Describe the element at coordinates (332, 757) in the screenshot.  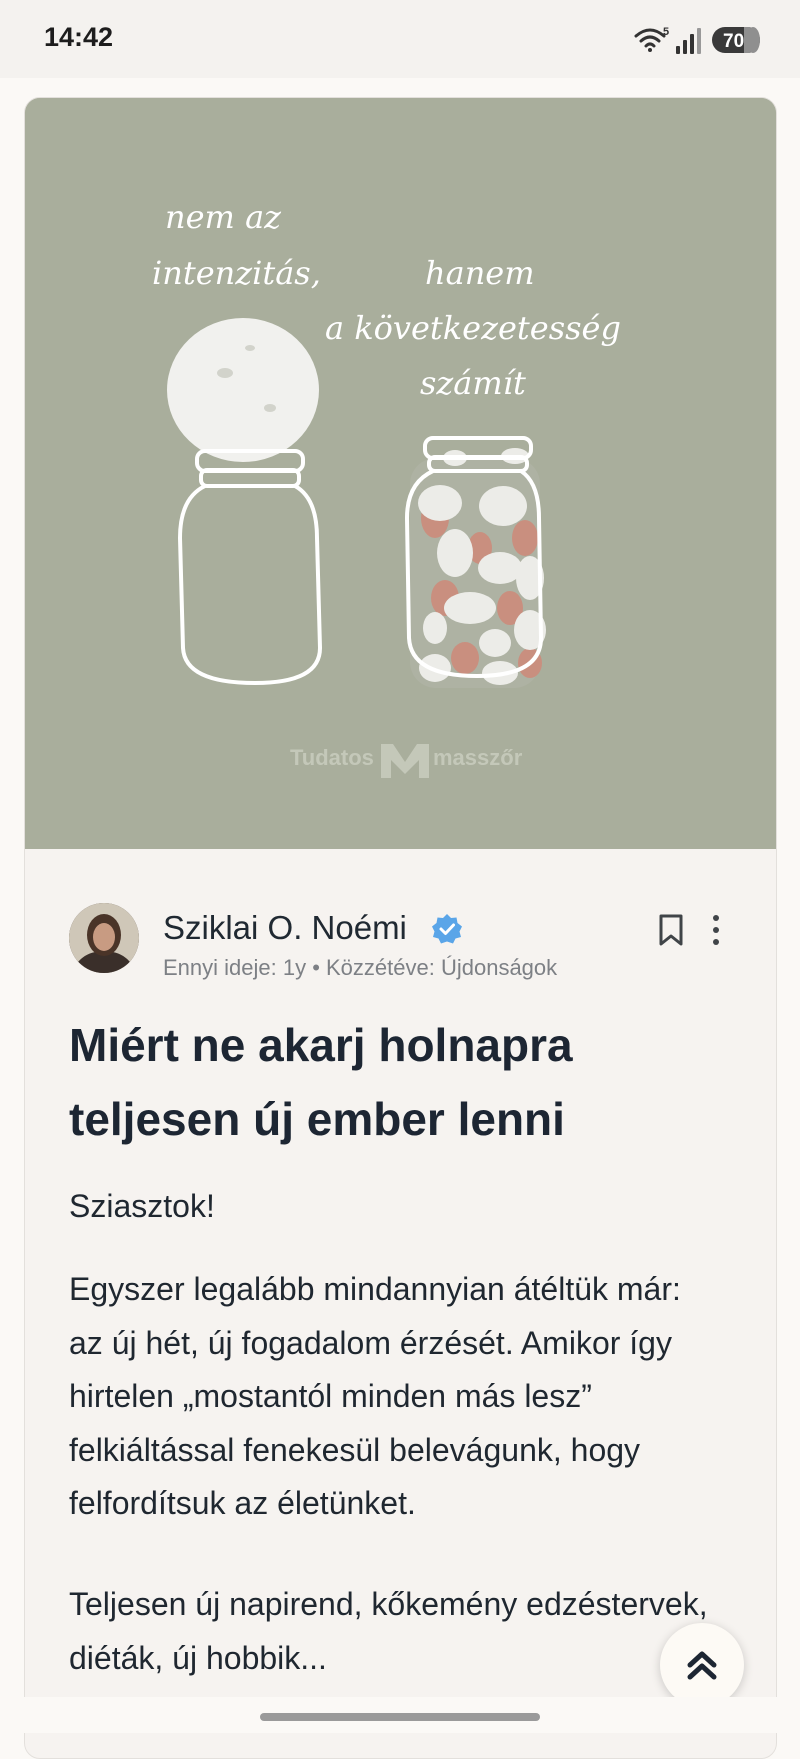
I see `watermark-left: Tudatos` at that location.